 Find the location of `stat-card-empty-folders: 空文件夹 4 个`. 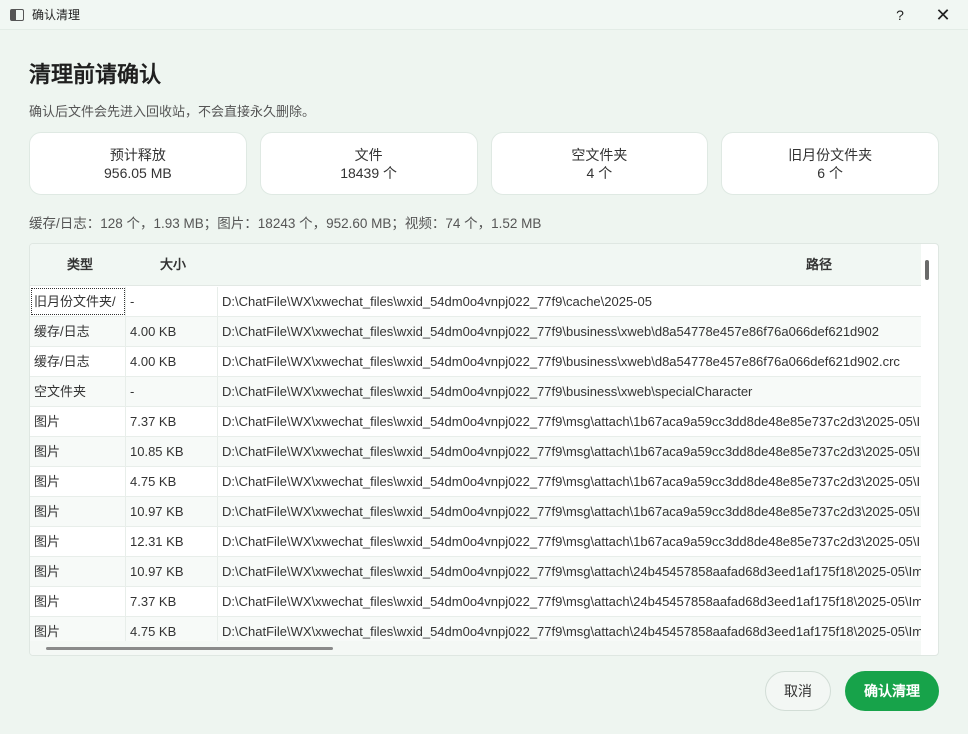

stat-card-empty-folders: 空文件夹 4 个 is located at coordinates (599, 163).